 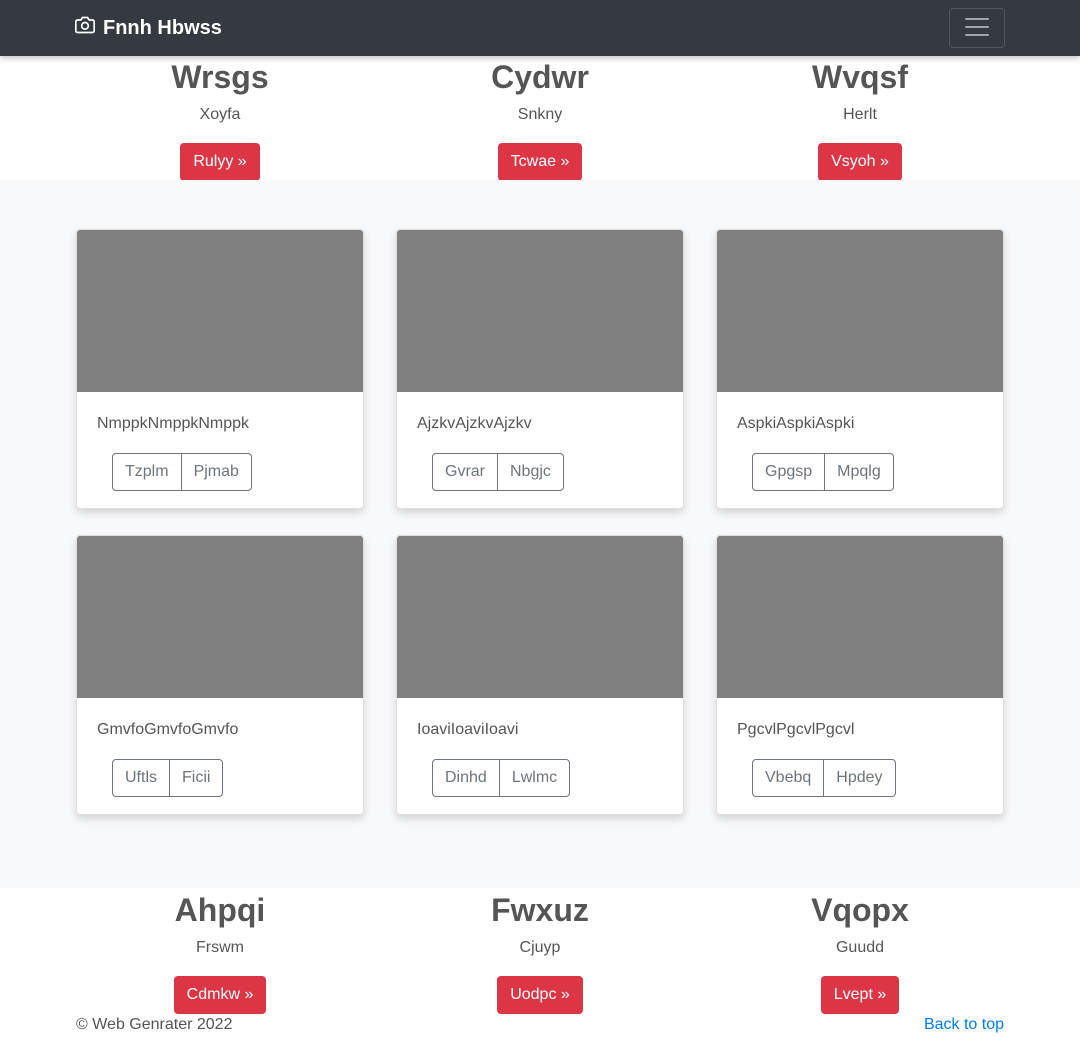 What do you see at coordinates (220, 114) in the screenshot?
I see `feature-text: Xoyfa` at bounding box center [220, 114].